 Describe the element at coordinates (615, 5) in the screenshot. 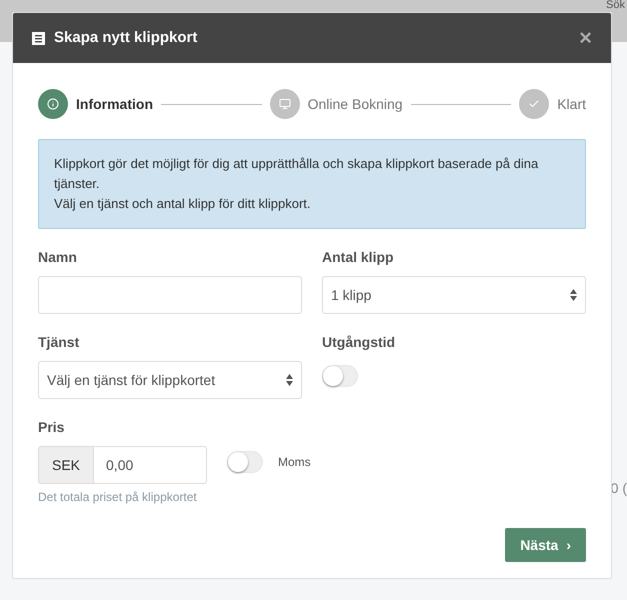

I see `search-text: Sök` at that location.